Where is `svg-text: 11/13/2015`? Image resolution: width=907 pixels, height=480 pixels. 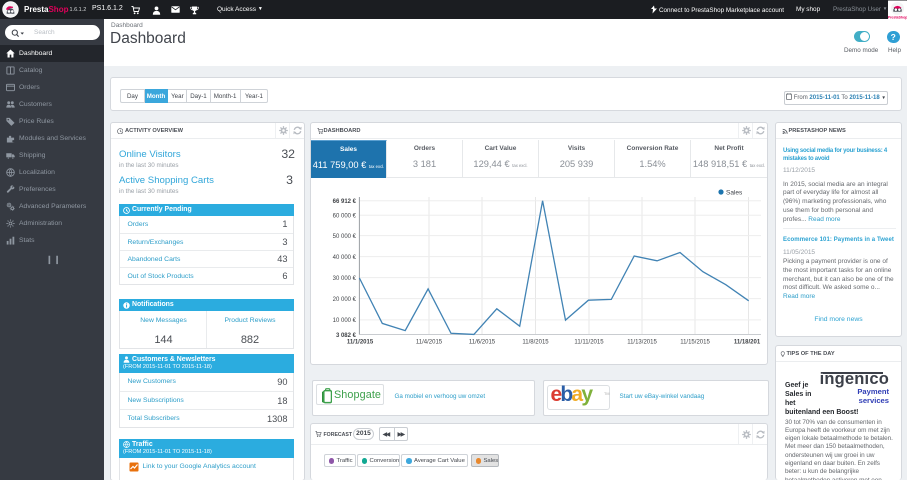
svg-text: 11/13/2015 is located at coordinates (642, 343).